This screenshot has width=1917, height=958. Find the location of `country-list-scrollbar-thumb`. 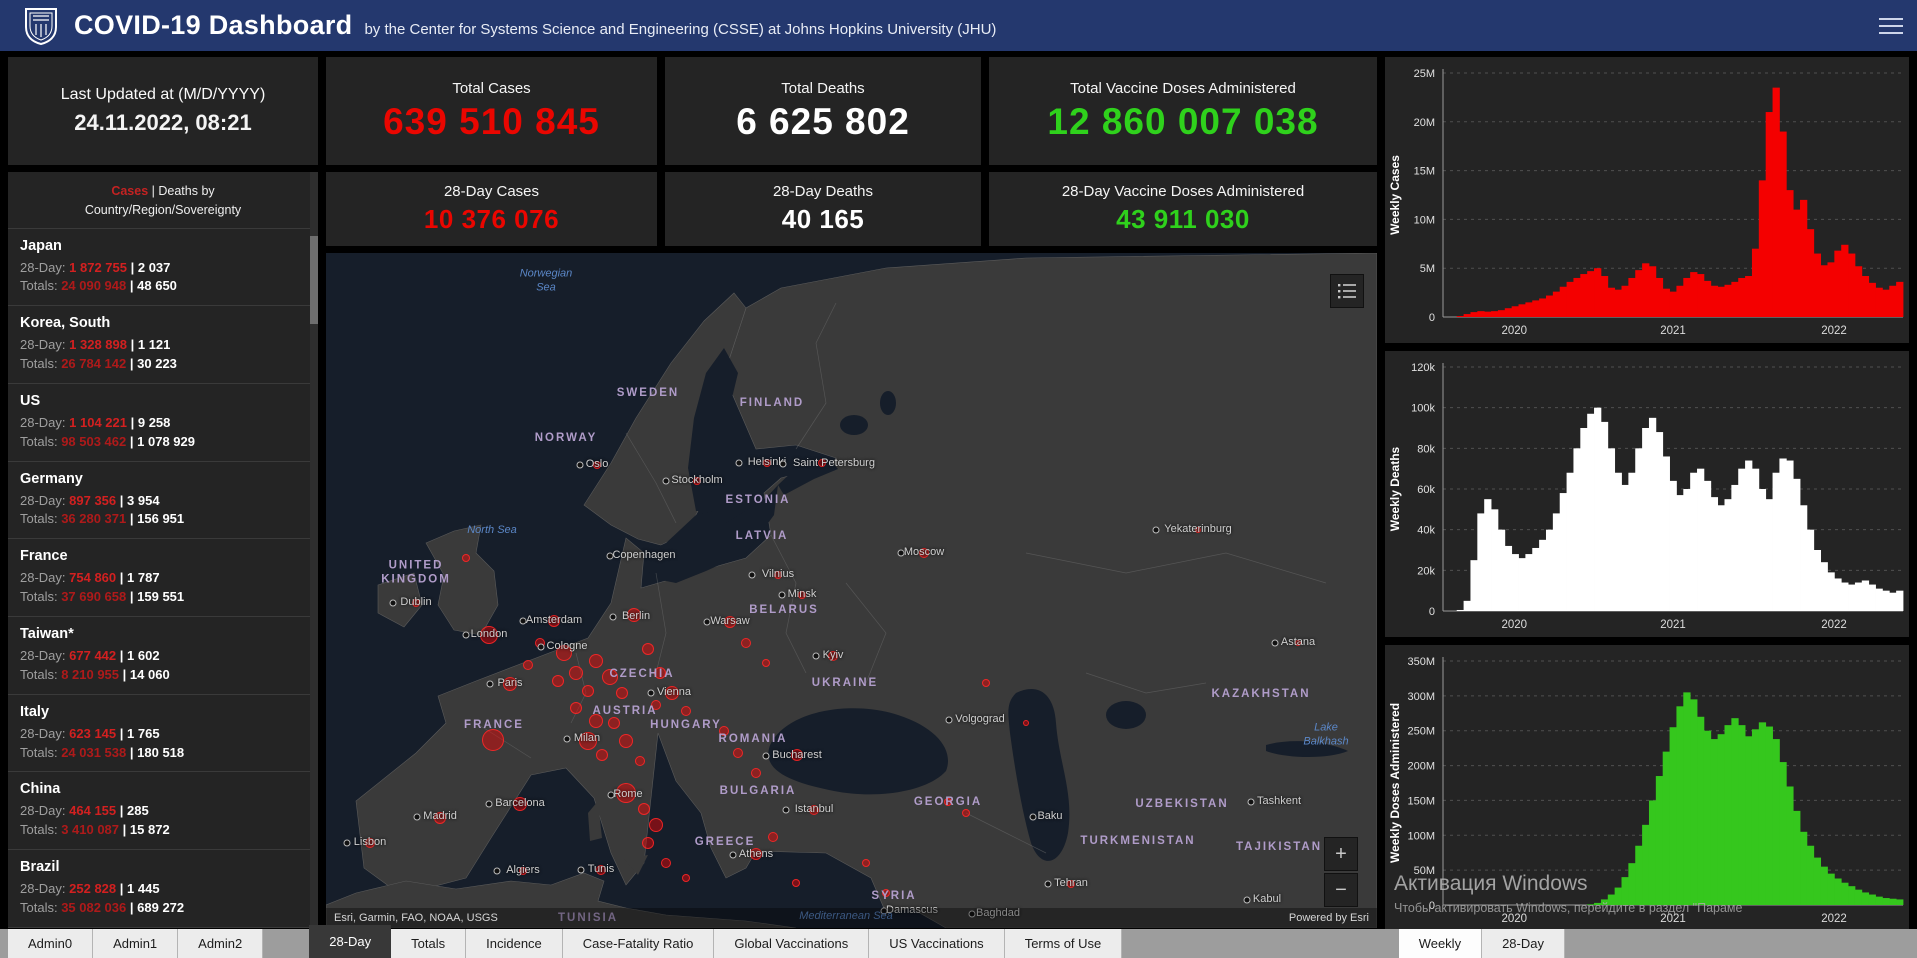

country-list-scrollbar-thumb is located at coordinates (314, 280).